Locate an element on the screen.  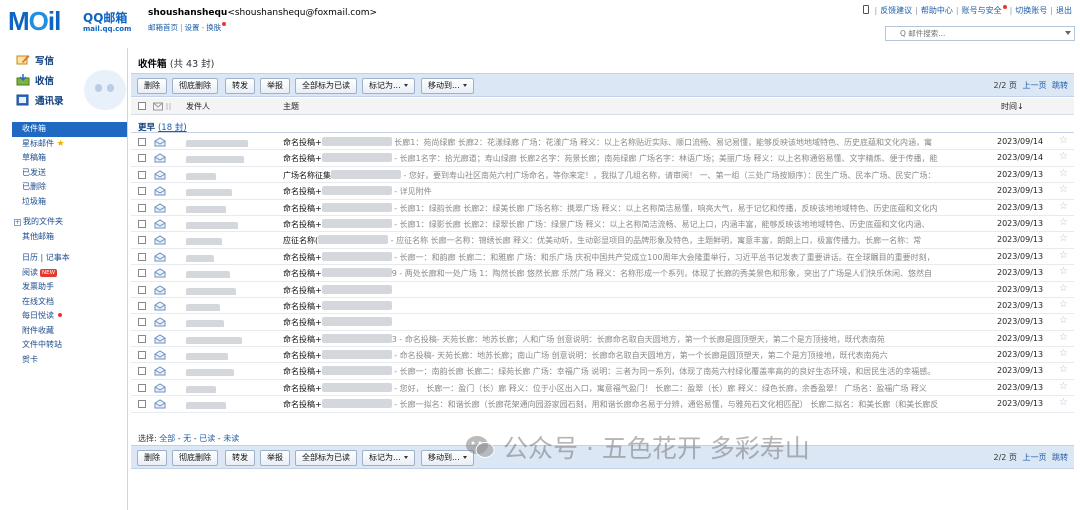
mail-home-link: 邮箱首页 is located at coordinates (163, 27).